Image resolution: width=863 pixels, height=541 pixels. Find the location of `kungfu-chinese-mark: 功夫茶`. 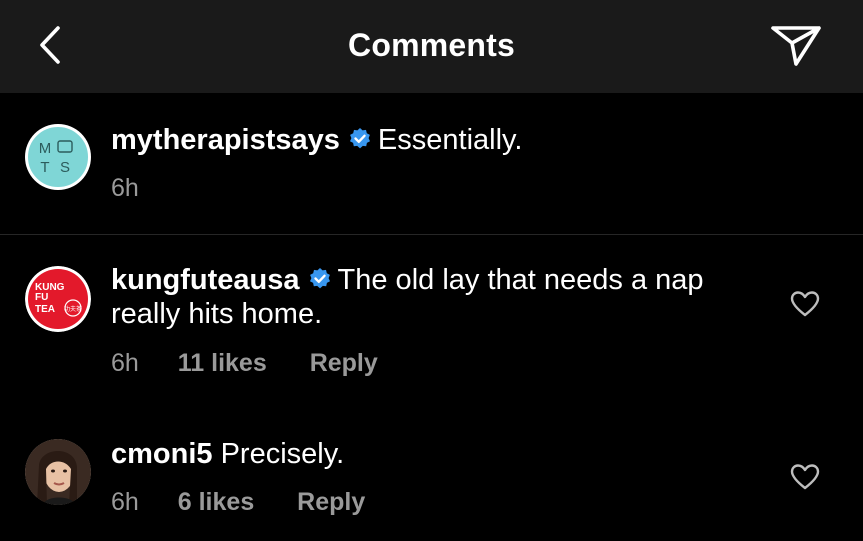

kungfu-chinese-mark: 功夫茶 is located at coordinates (73, 309).